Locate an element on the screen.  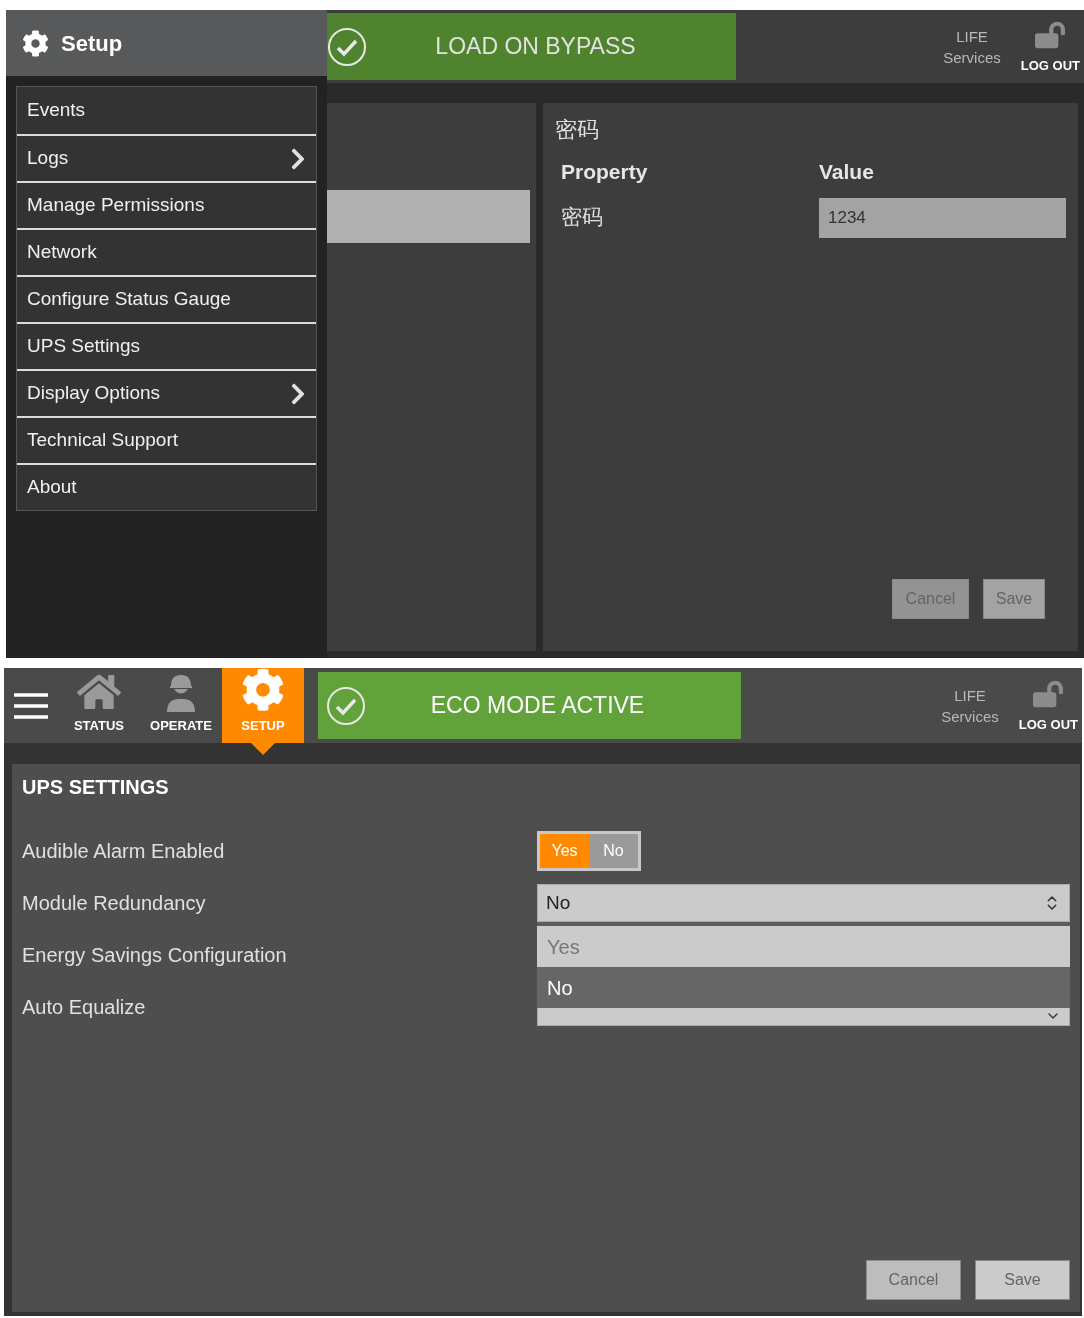
setting-label: Module Redundancy is located at coordinates (114, 903).